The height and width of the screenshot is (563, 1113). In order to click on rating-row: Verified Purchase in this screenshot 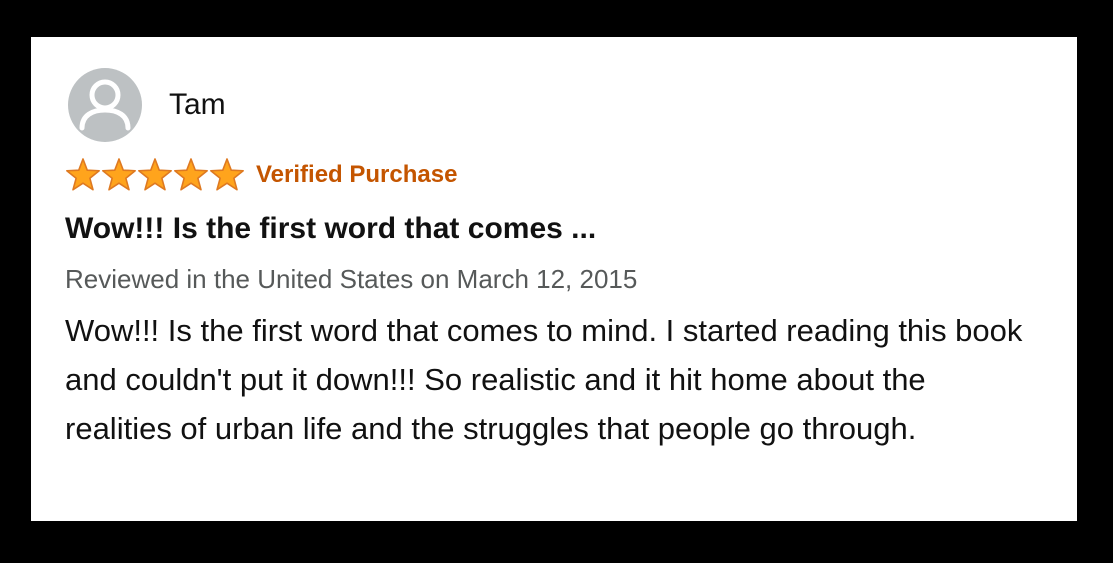, I will do `click(261, 175)`.